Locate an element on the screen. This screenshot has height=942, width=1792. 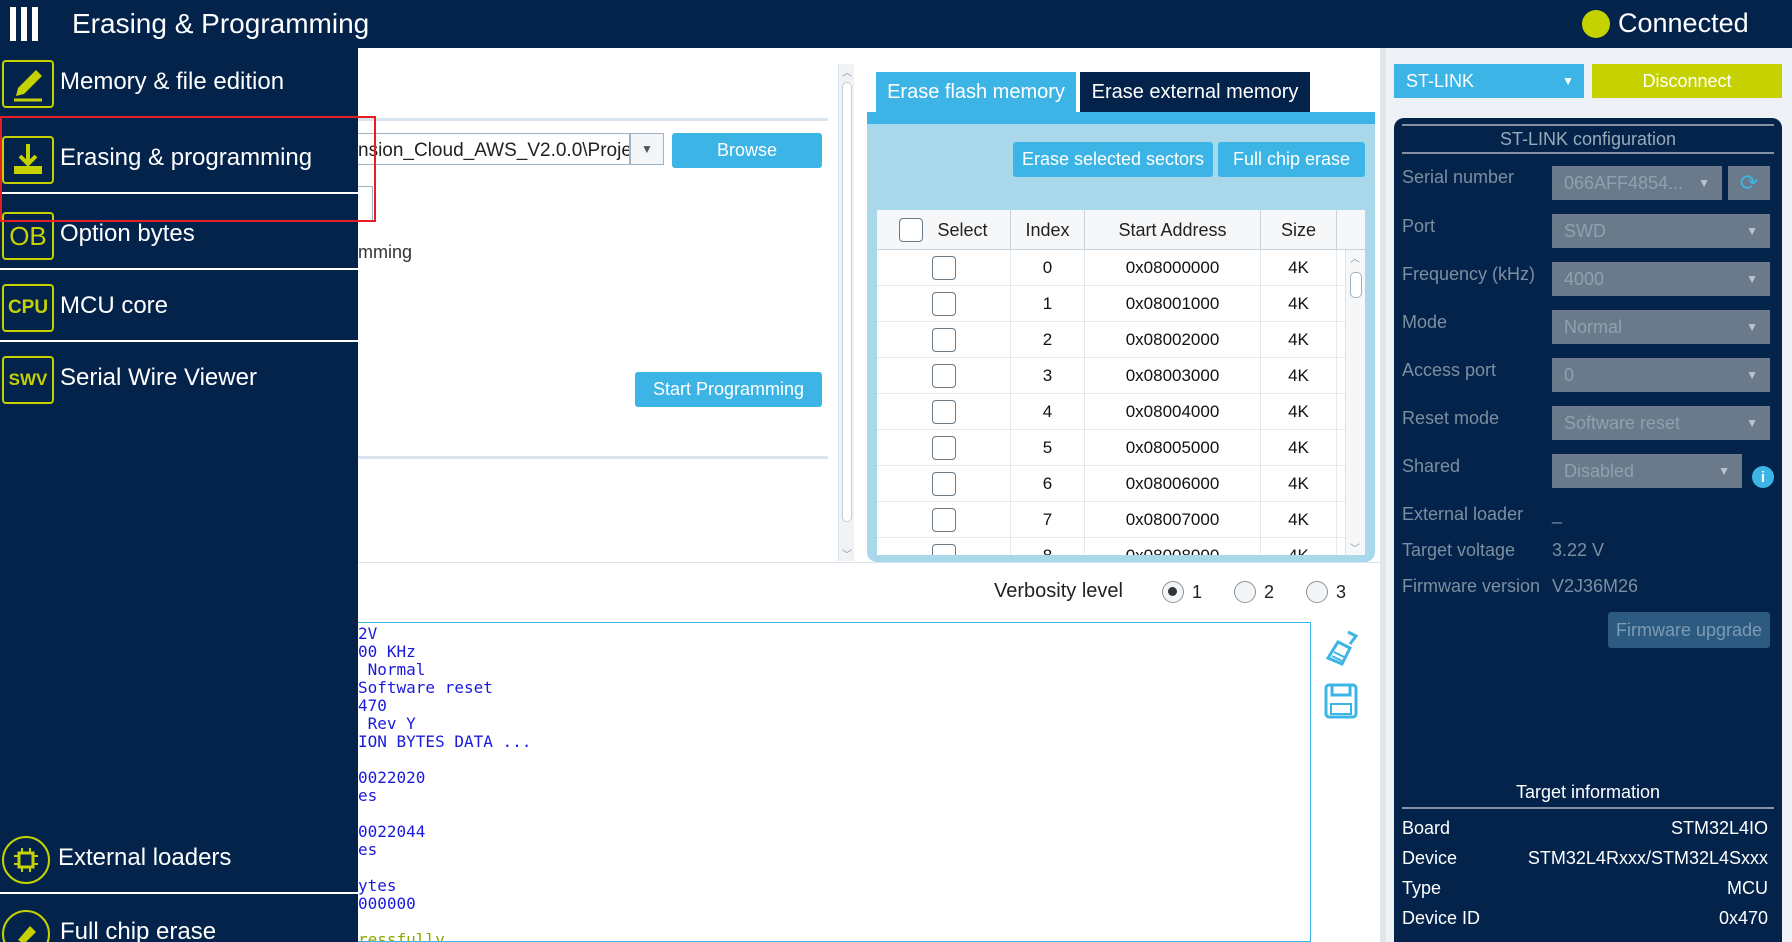
type-value: MCU is located at coordinates (1747, 888).